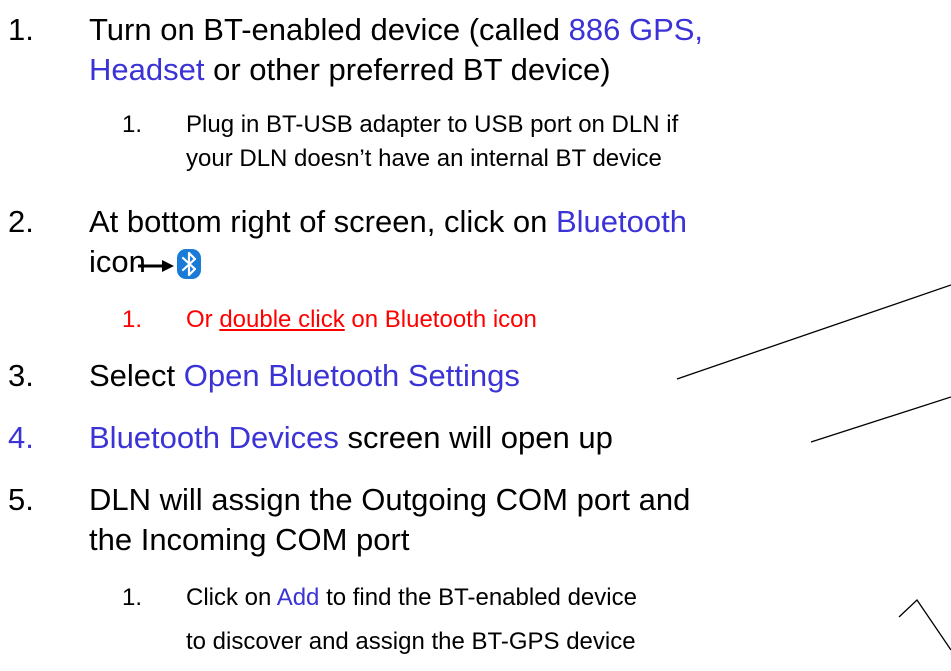 This screenshot has height=671, width=951. What do you see at coordinates (924, 625) in the screenshot?
I see `callout-line-add` at bounding box center [924, 625].